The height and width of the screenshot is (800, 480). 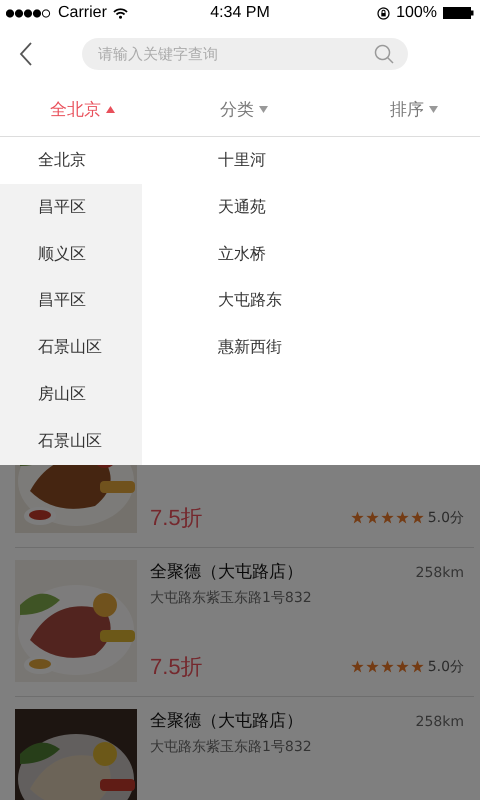 I want to click on district-item: 房山区, so click(x=71, y=394).